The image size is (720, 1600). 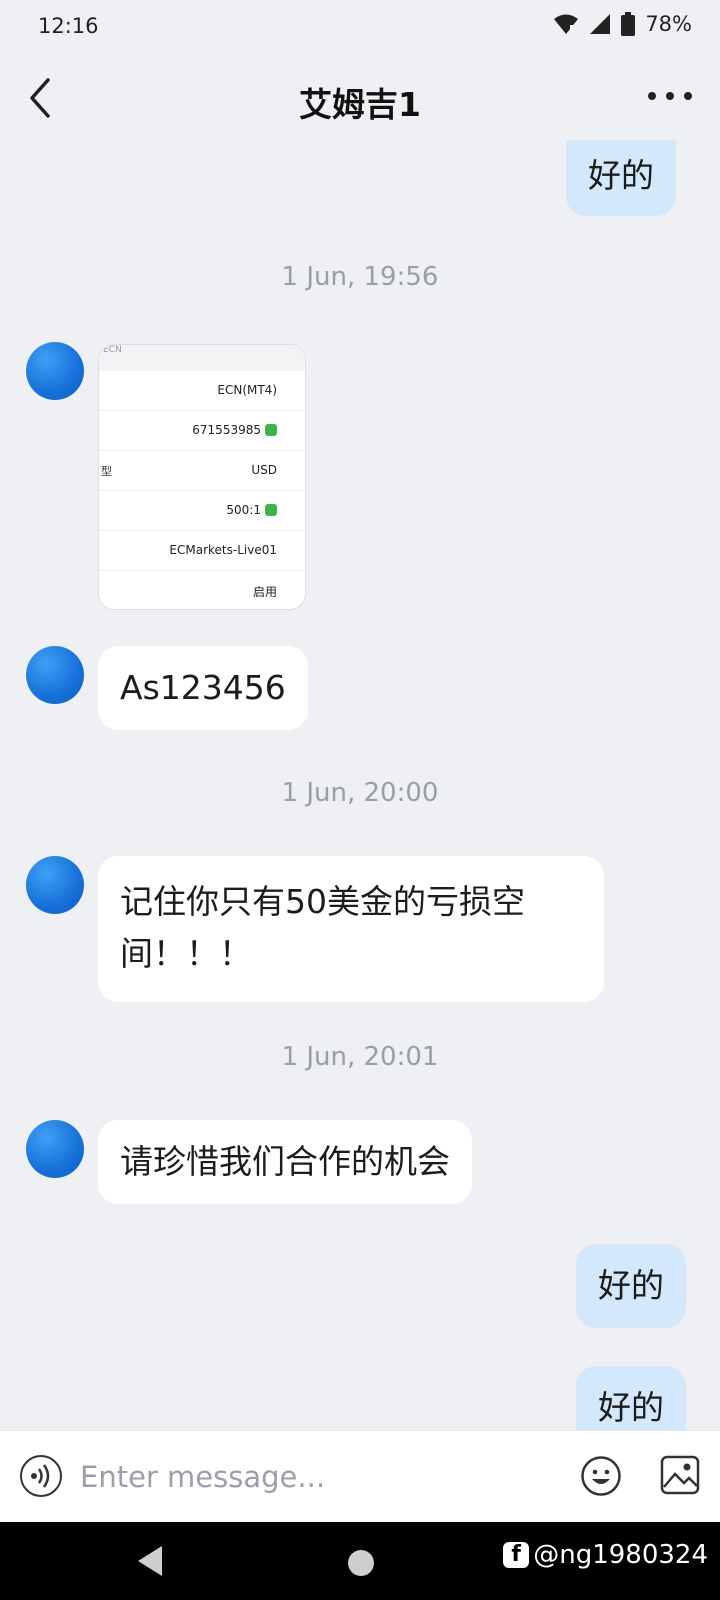 I want to click on image-row: ECN(MT4), so click(x=202, y=391).